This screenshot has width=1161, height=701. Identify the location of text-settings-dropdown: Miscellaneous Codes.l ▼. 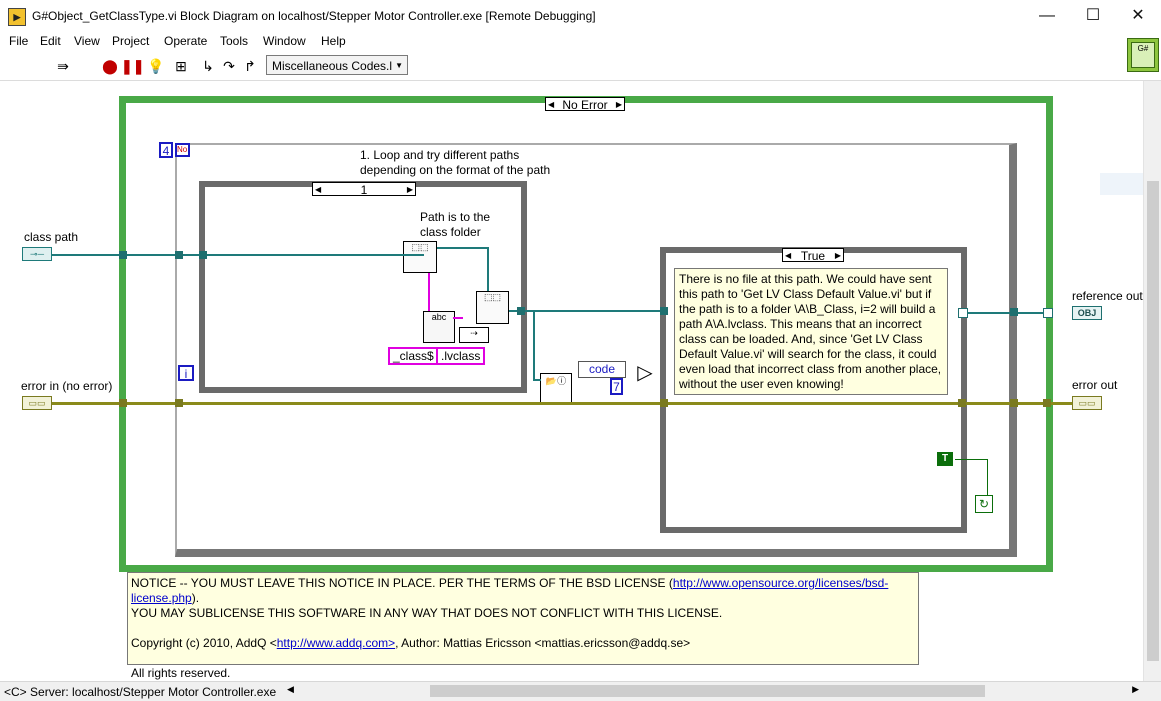
(337, 65).